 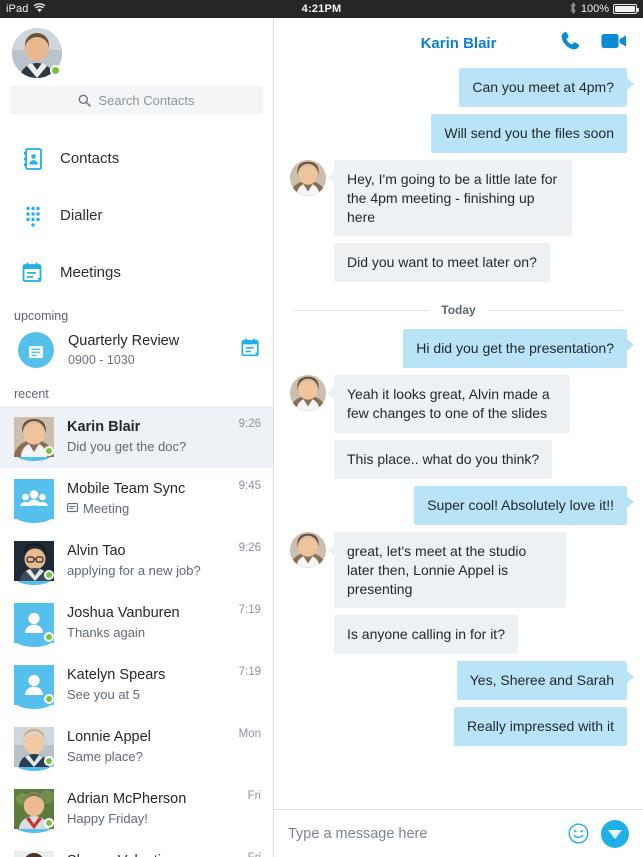 What do you see at coordinates (136, 51) in the screenshot?
I see `my-profile` at bounding box center [136, 51].